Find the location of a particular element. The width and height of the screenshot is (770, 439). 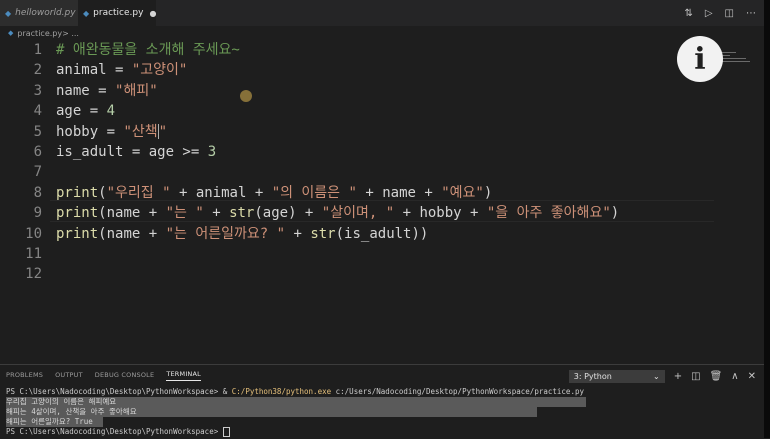

code-token: name = is located at coordinates (86, 90).